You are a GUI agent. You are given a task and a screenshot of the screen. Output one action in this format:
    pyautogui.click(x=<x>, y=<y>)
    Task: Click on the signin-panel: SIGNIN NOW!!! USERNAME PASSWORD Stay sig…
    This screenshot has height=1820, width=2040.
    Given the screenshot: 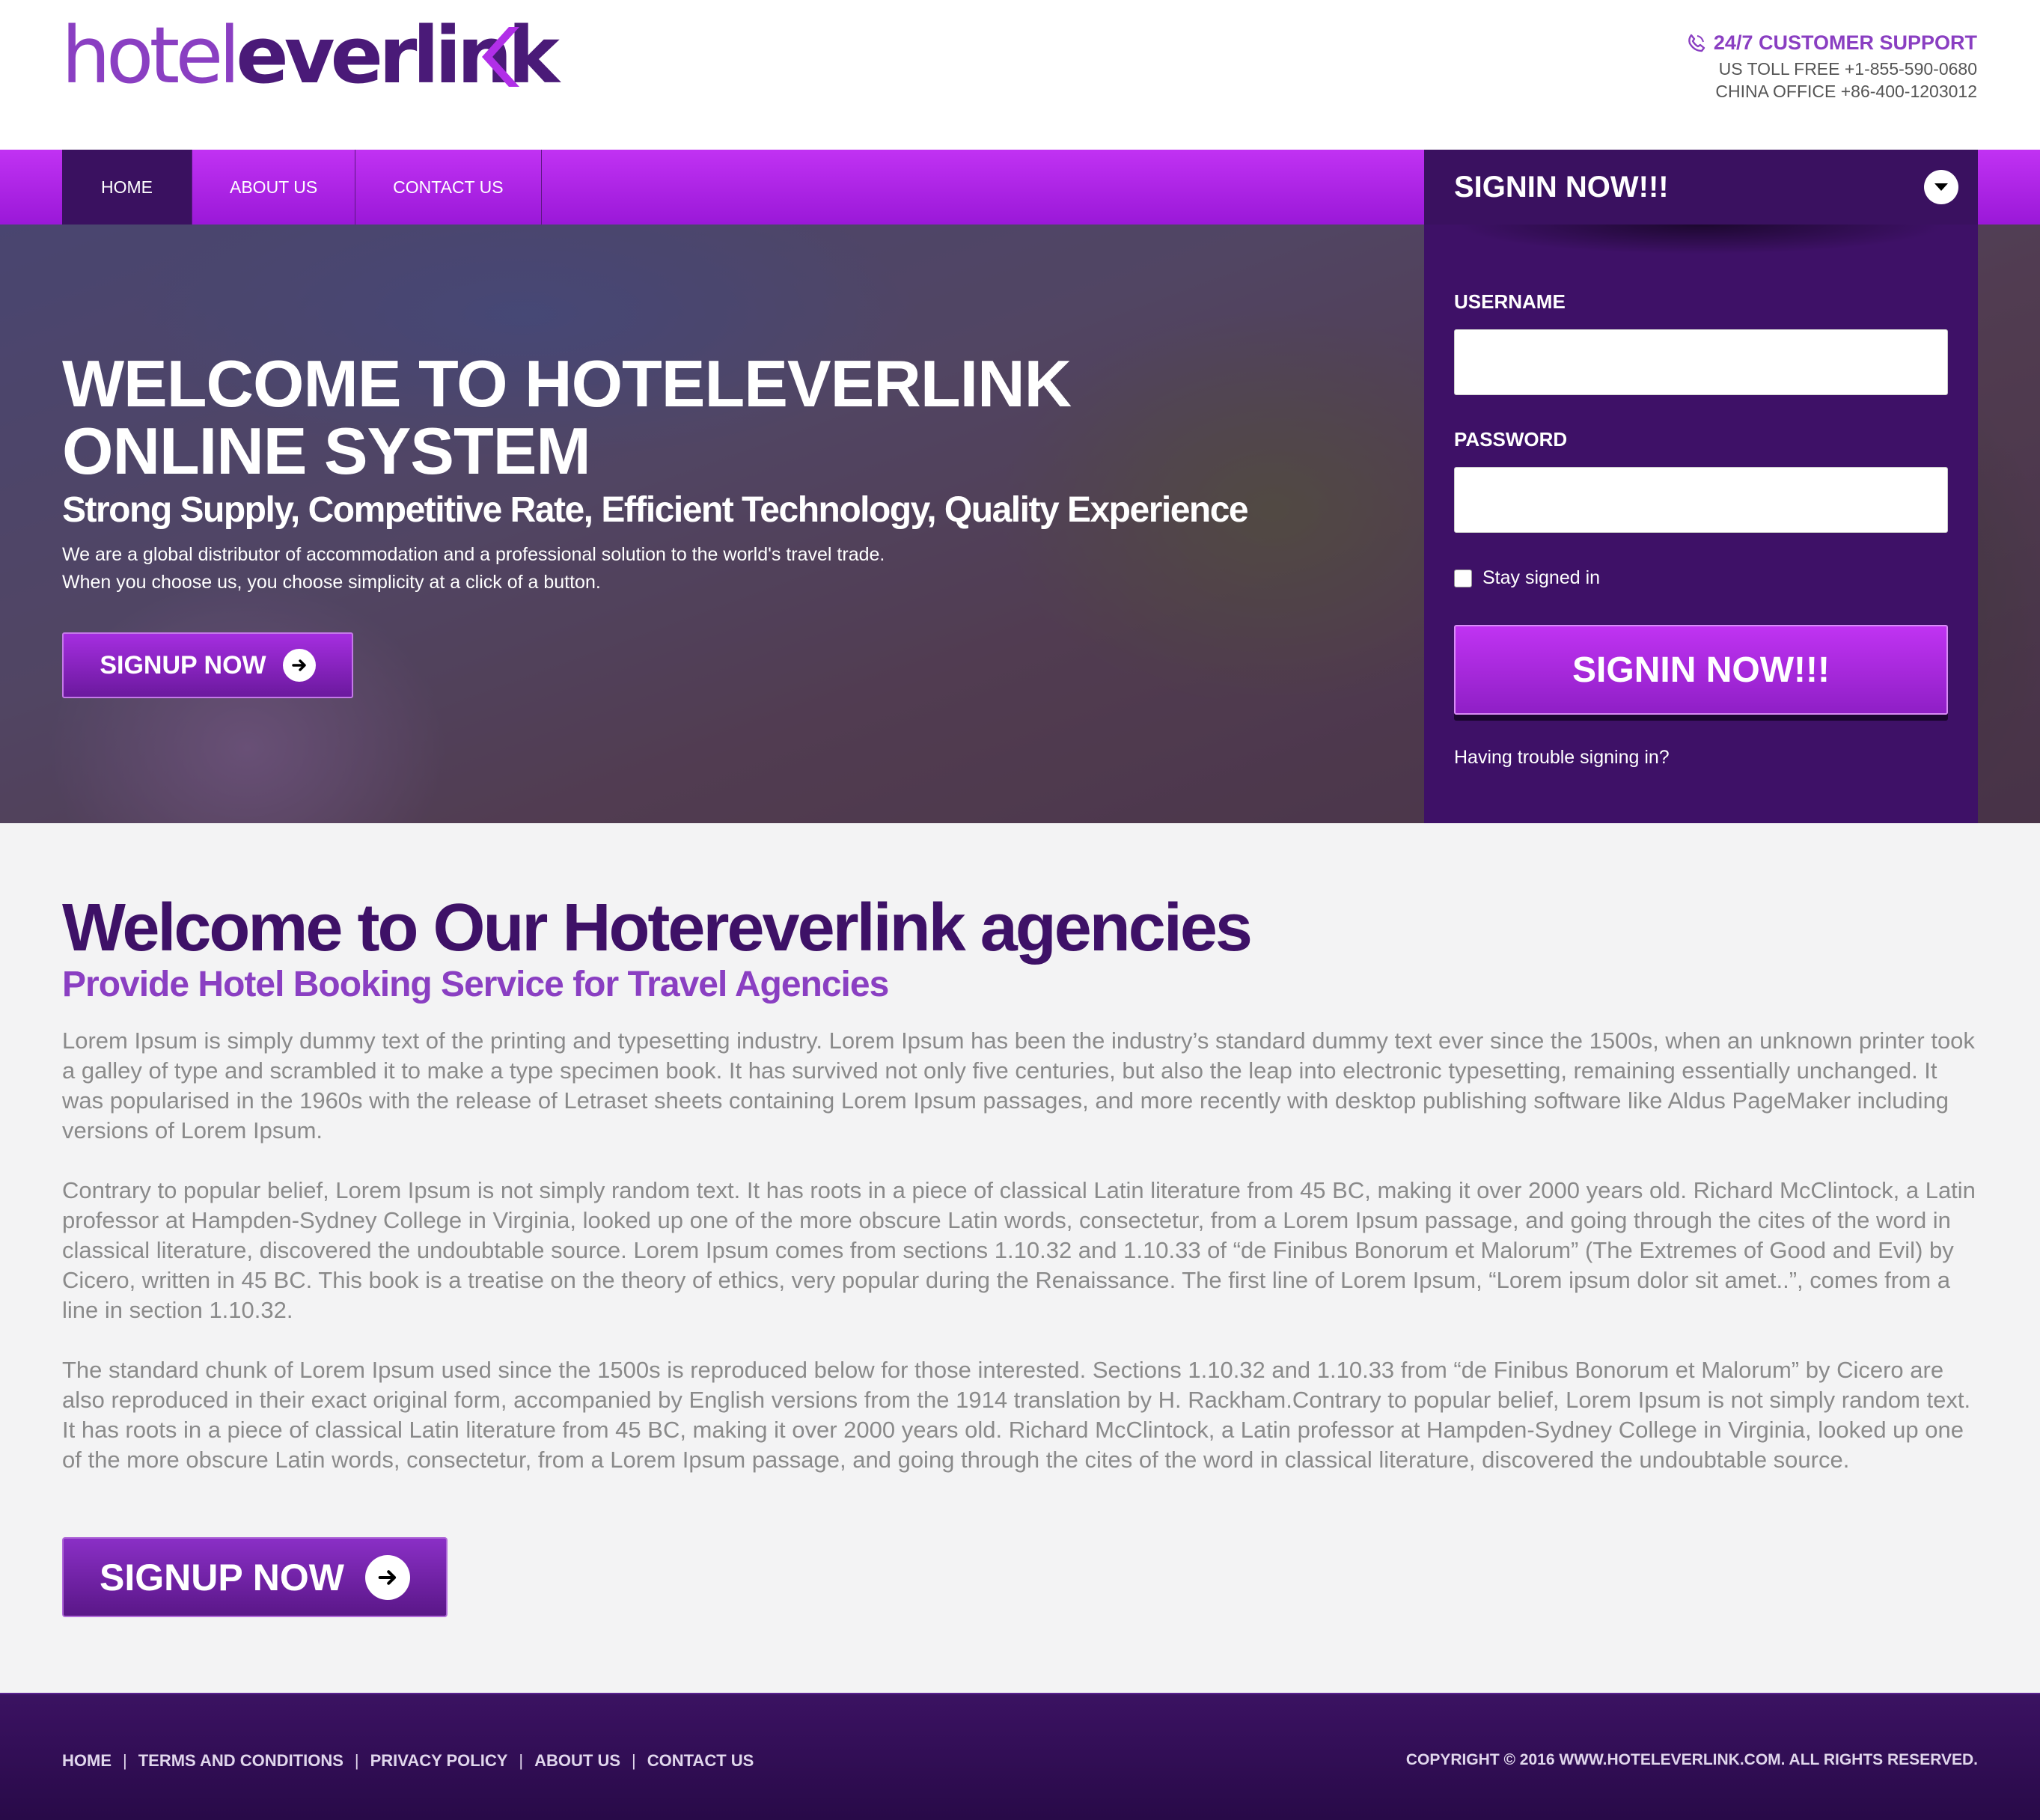 What is the action you would take?
    pyautogui.click(x=1701, y=486)
    